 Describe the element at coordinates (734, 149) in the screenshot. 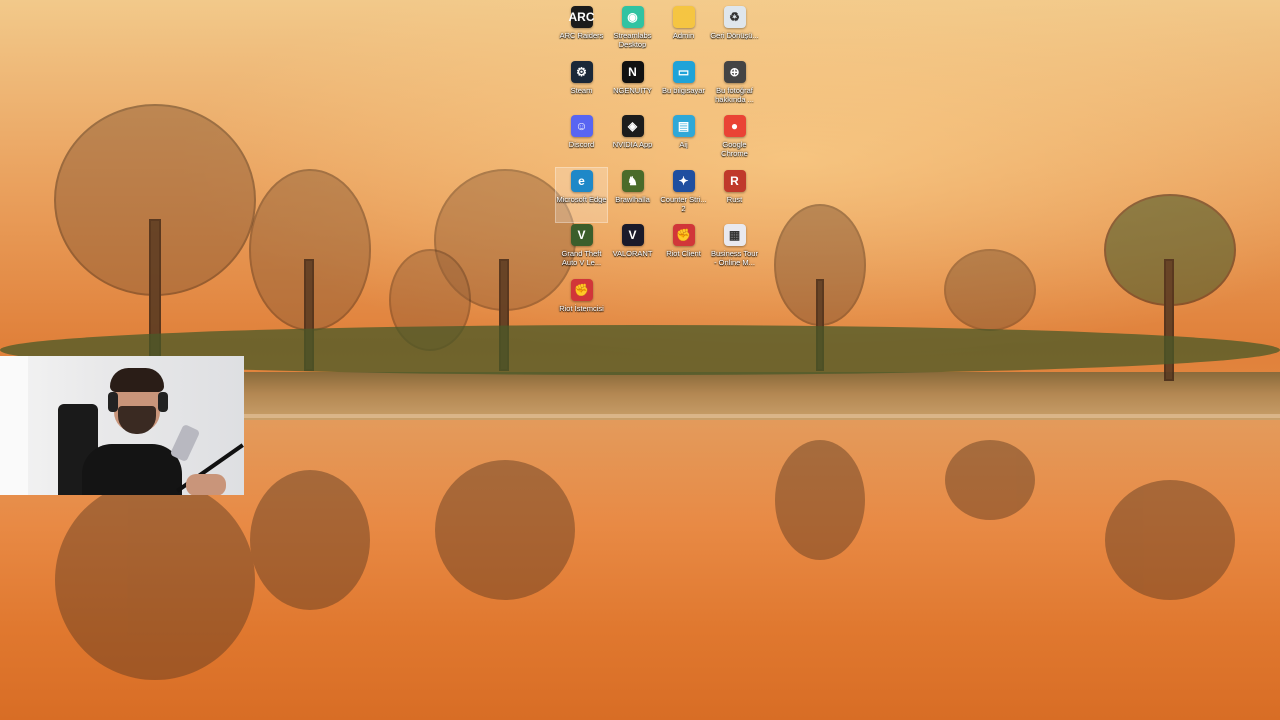

I see `desktop-shortcut-label: Google Chrome` at that location.